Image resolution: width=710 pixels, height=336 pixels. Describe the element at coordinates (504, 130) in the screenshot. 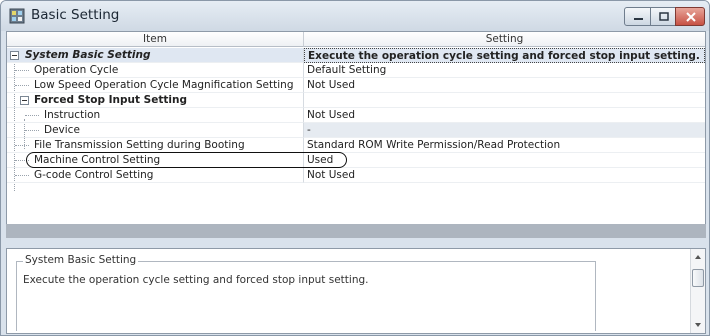

I see `row-setting-value: -` at that location.